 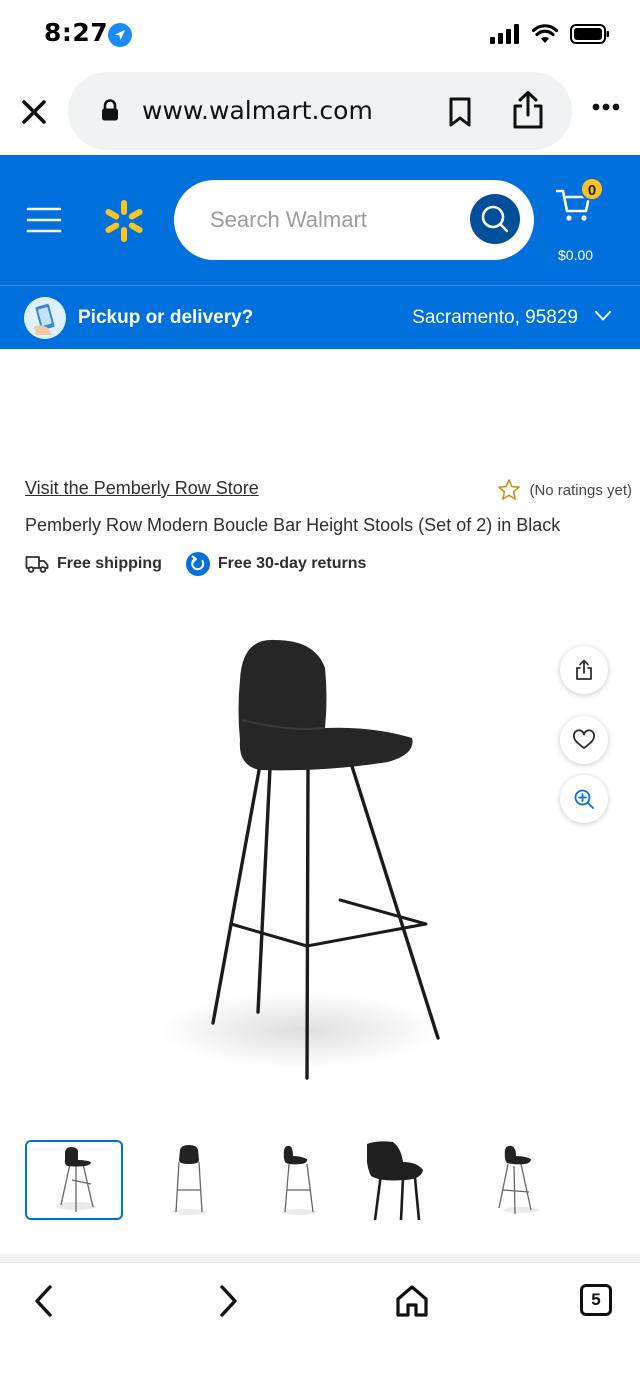 What do you see at coordinates (76, 32) in the screenshot?
I see `status-time: 8:27` at bounding box center [76, 32].